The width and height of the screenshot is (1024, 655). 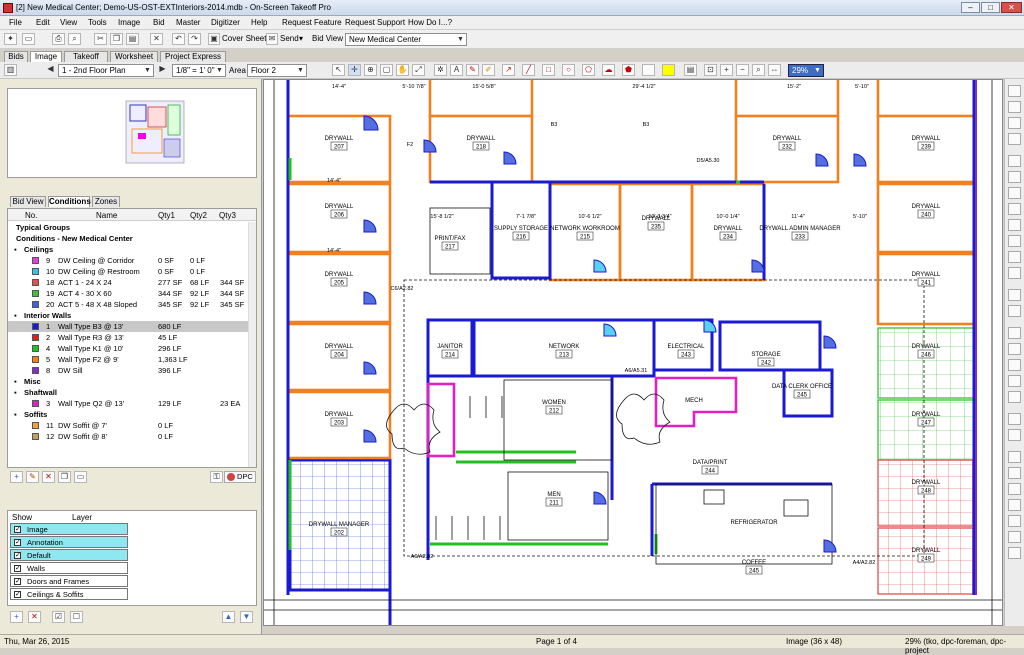 What do you see at coordinates (742, 70) in the screenshot?
I see `zoom-out-icon: −` at bounding box center [742, 70].